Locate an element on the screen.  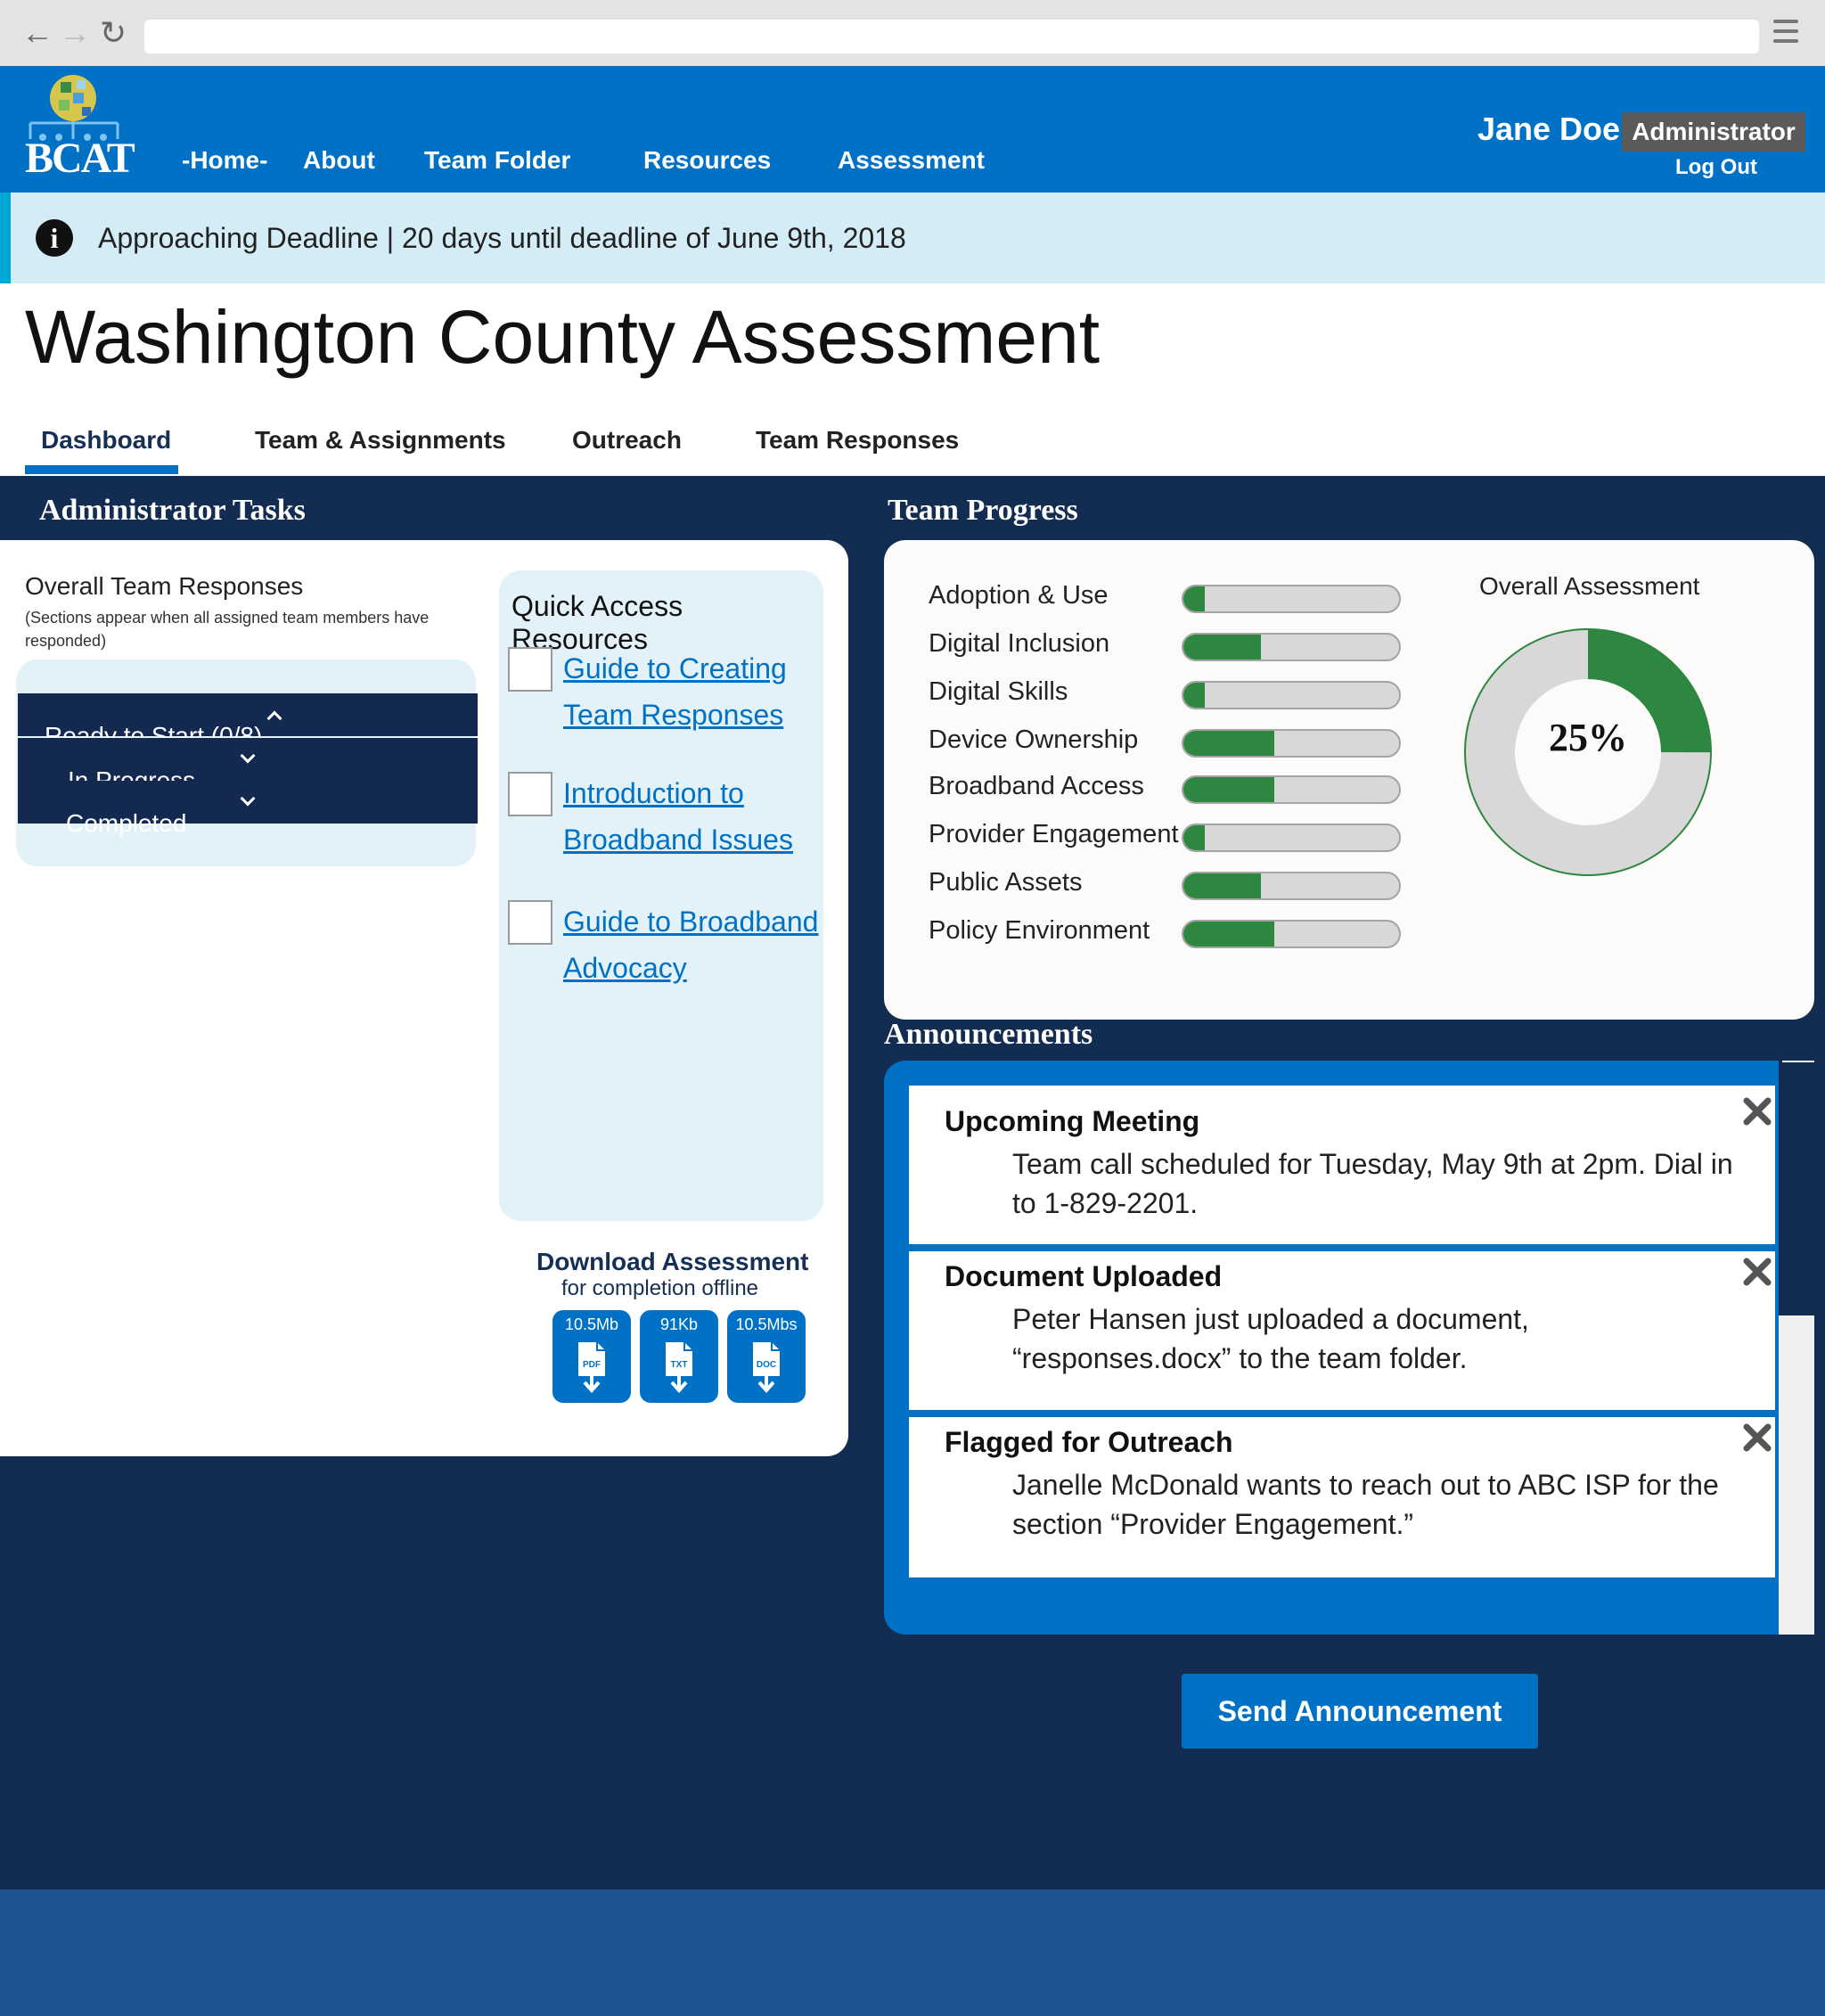
accordion-in-progress: In Progress is located at coordinates (248, 766).